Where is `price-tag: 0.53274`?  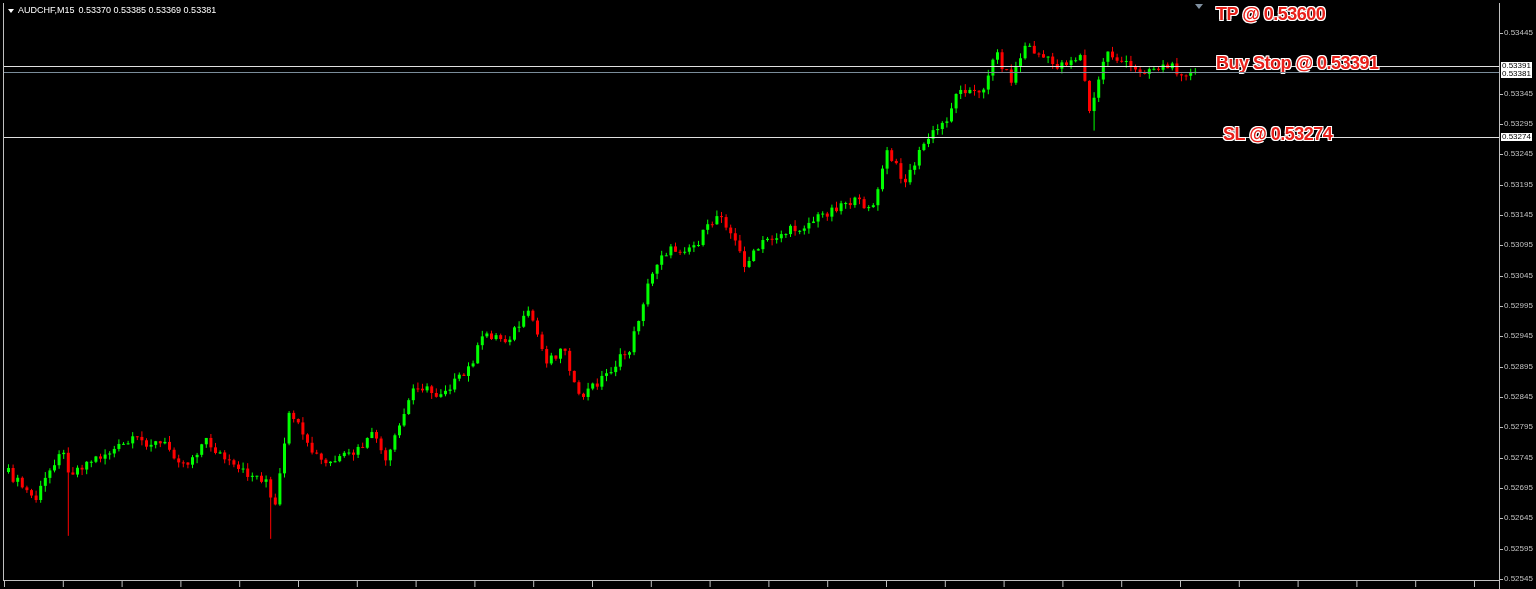
price-tag: 0.53274 is located at coordinates (1516, 137).